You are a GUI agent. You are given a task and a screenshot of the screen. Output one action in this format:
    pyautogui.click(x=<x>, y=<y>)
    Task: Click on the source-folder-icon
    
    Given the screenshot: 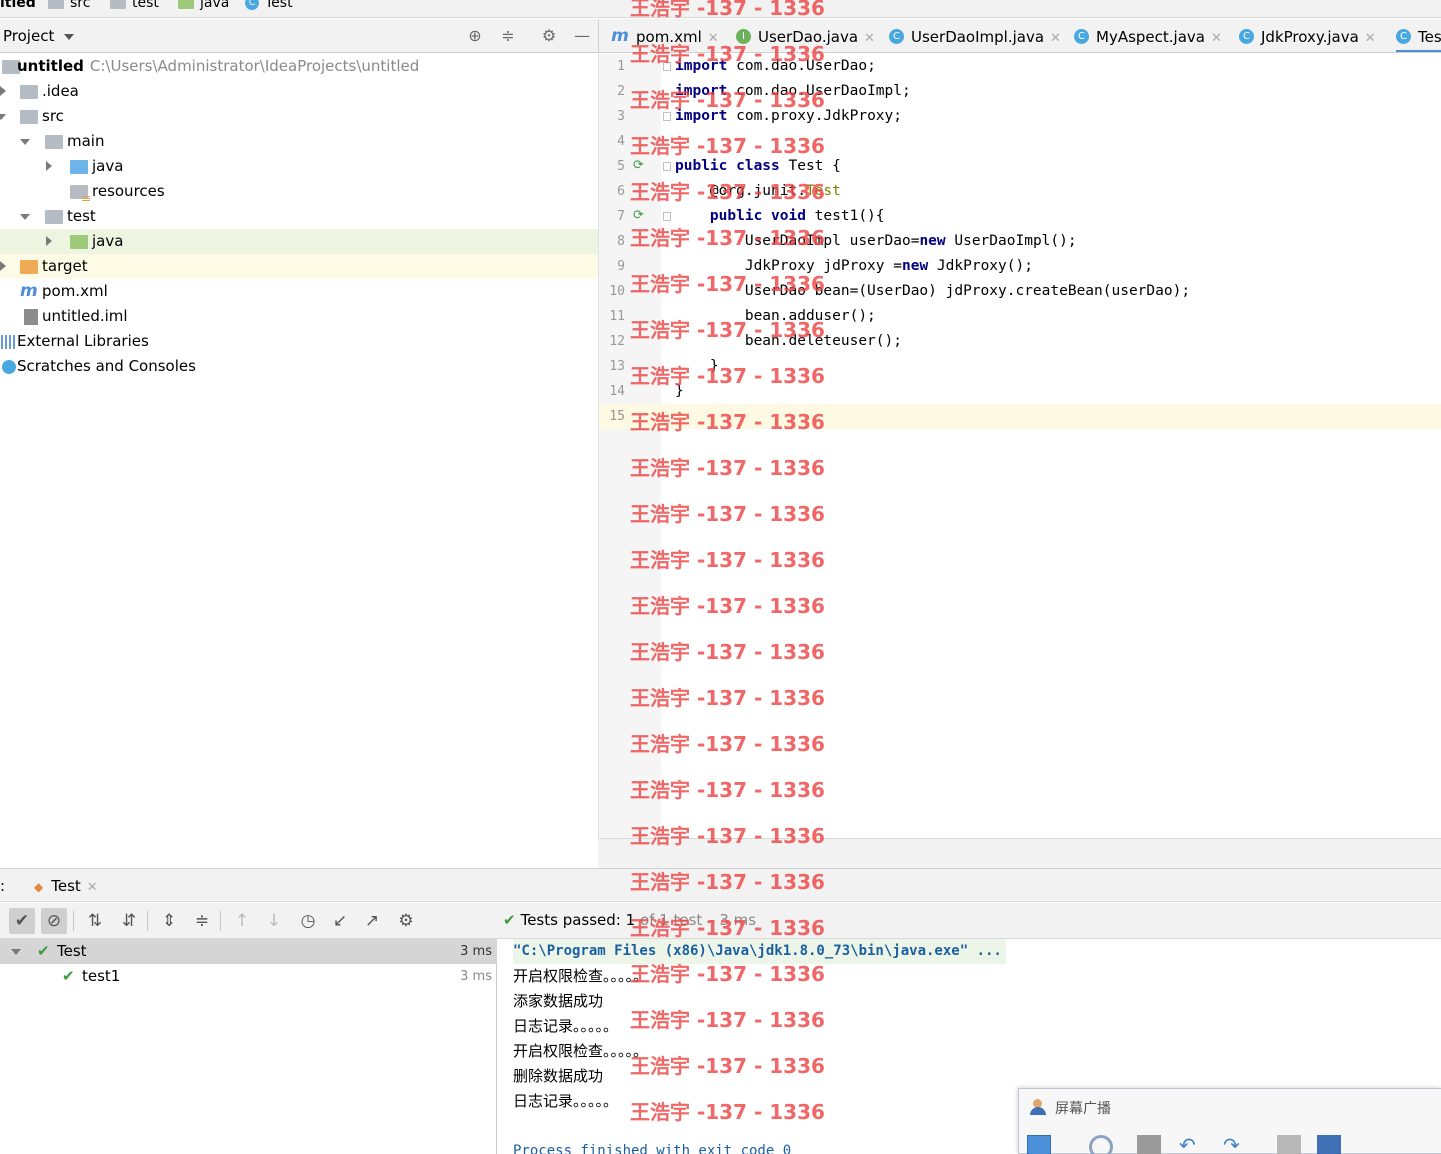 What is the action you would take?
    pyautogui.click(x=79, y=167)
    